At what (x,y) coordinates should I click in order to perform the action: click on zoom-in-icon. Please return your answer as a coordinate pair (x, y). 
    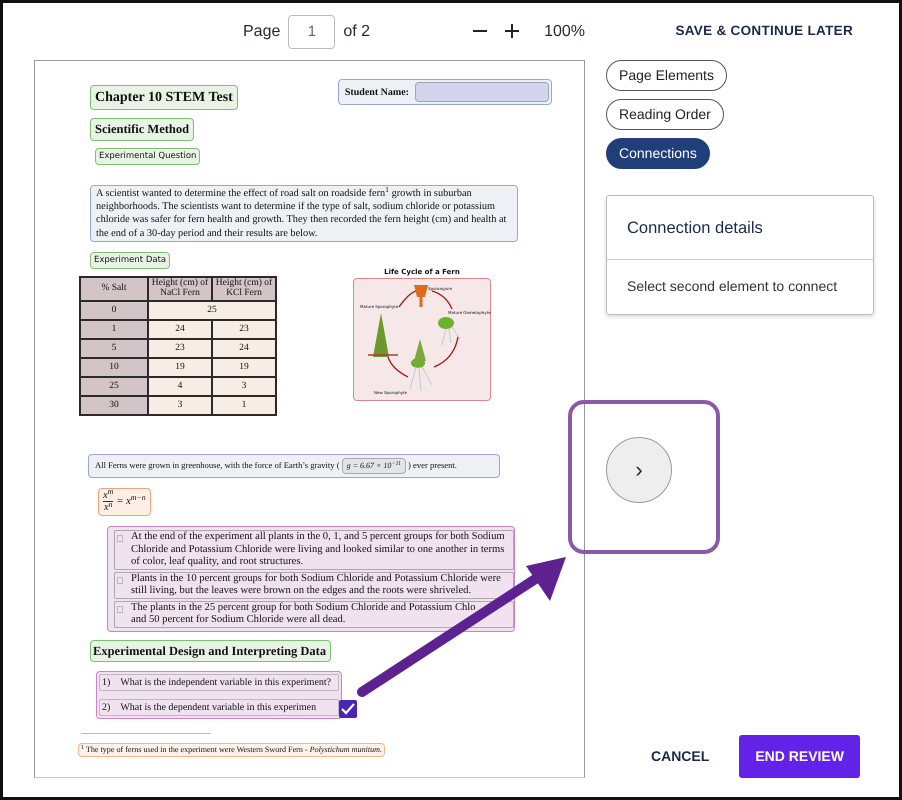
    Looking at the image, I should click on (512, 31).